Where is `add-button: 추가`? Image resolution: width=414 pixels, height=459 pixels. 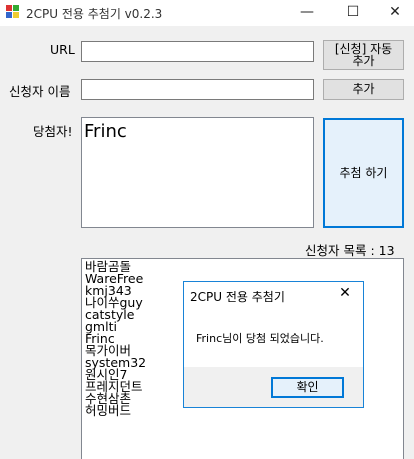
add-button: 추가 is located at coordinates (363, 89).